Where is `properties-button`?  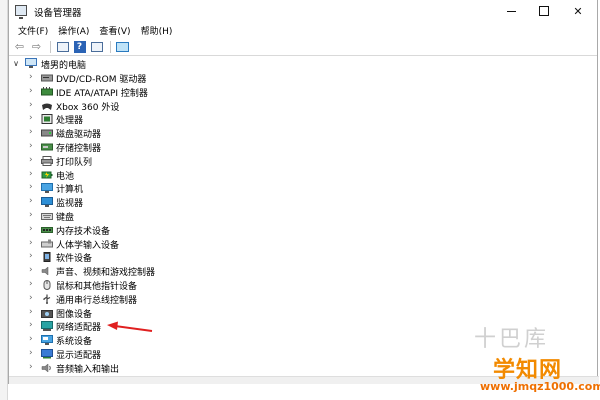 properties-button is located at coordinates (62, 47).